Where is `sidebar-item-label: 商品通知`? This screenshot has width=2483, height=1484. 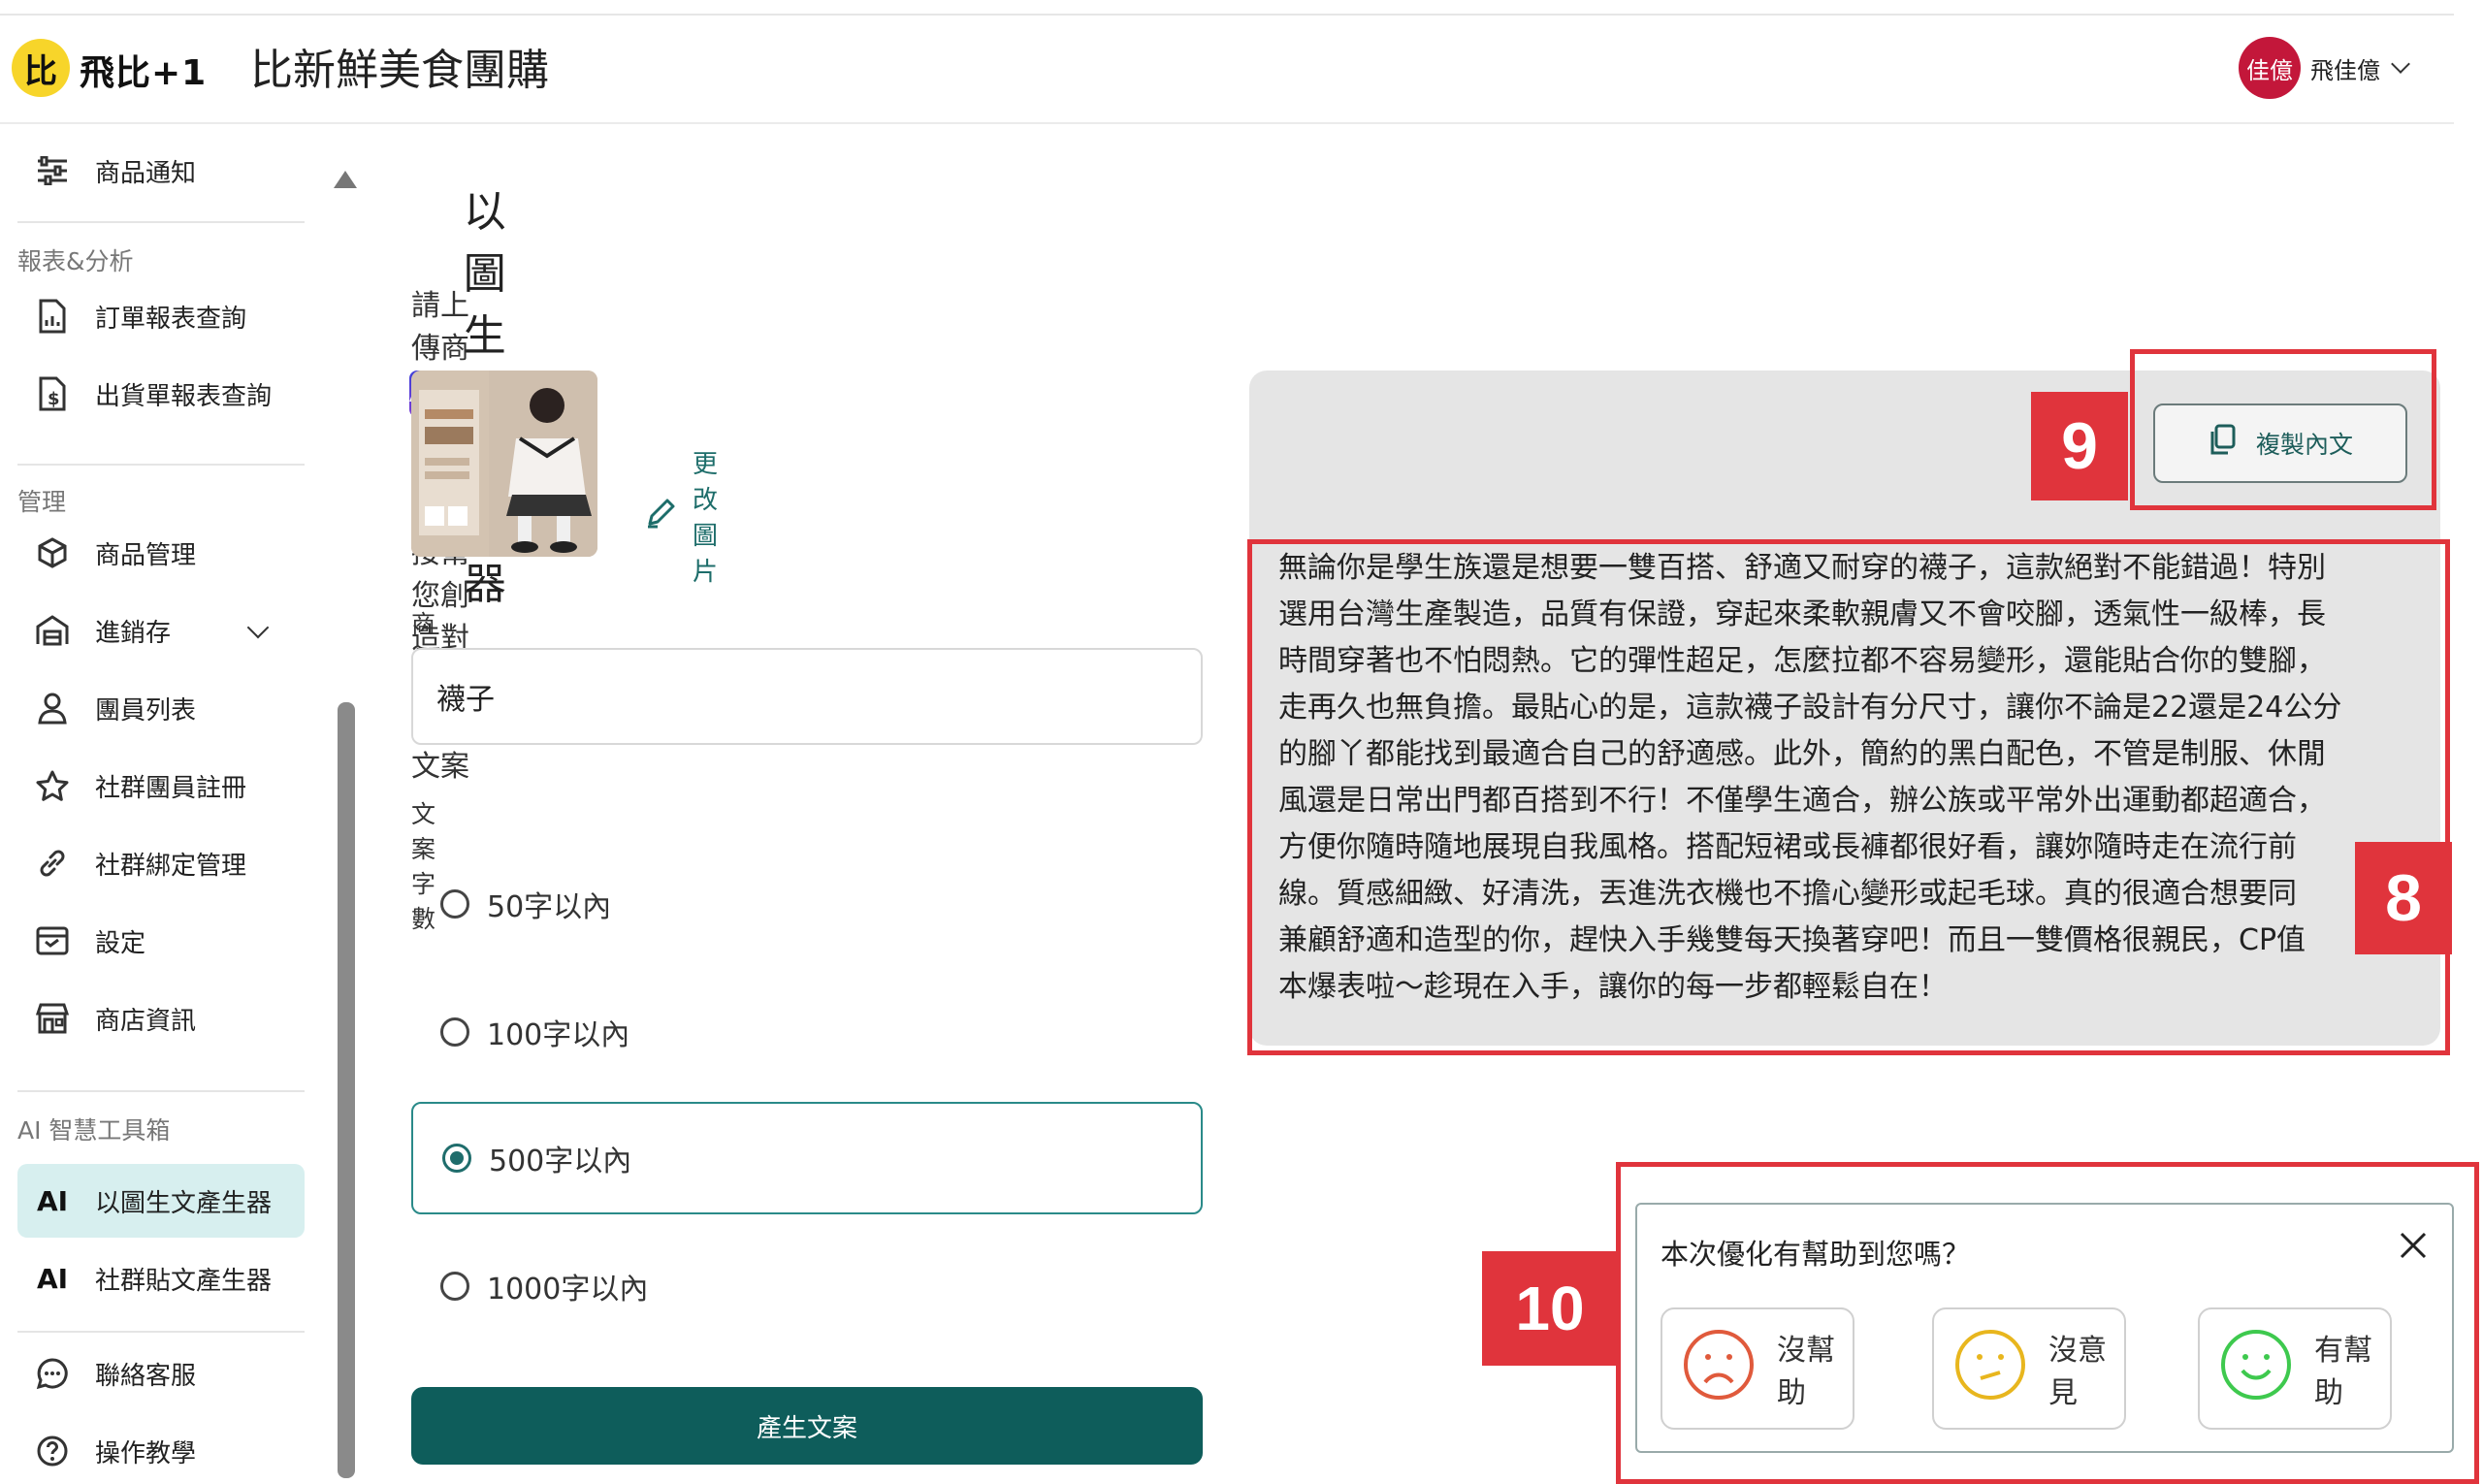
sidebar-item-label: 商品通知 is located at coordinates (146, 173).